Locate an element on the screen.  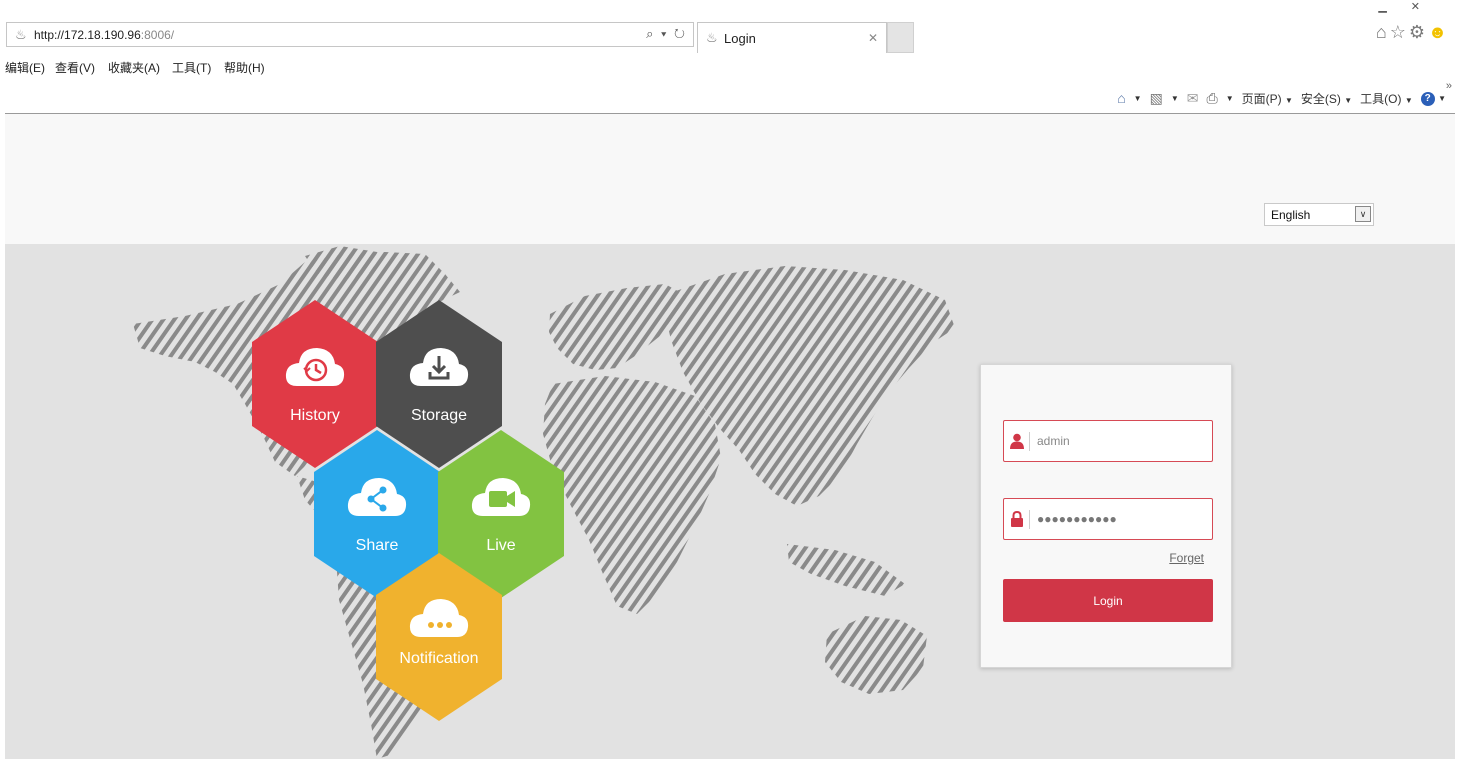
password-field is located at coordinates (1108, 519).